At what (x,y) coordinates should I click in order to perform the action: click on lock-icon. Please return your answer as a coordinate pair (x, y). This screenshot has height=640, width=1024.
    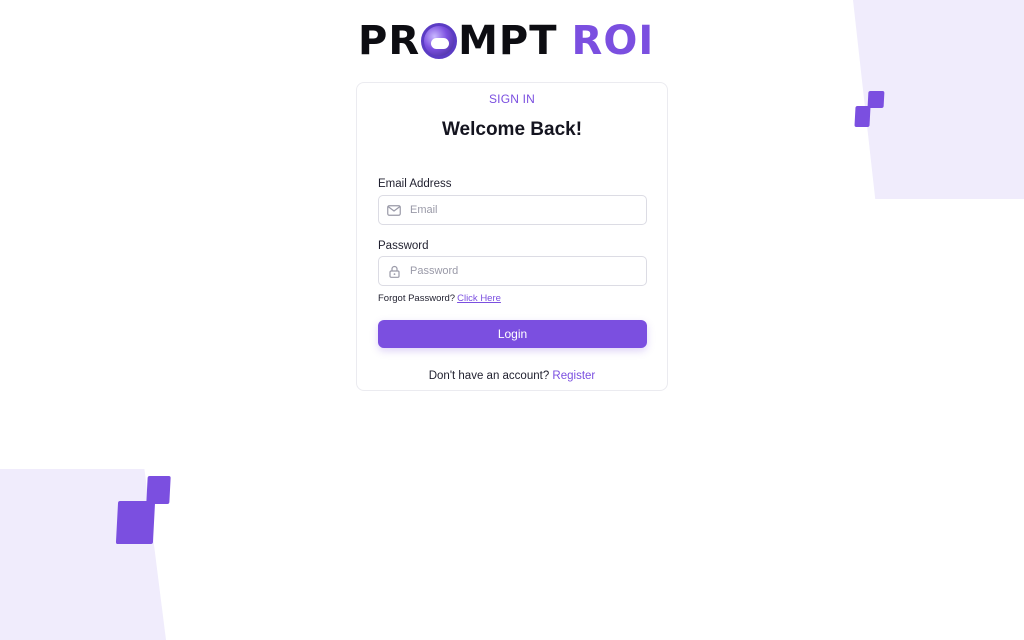
    Looking at the image, I should click on (394, 271).